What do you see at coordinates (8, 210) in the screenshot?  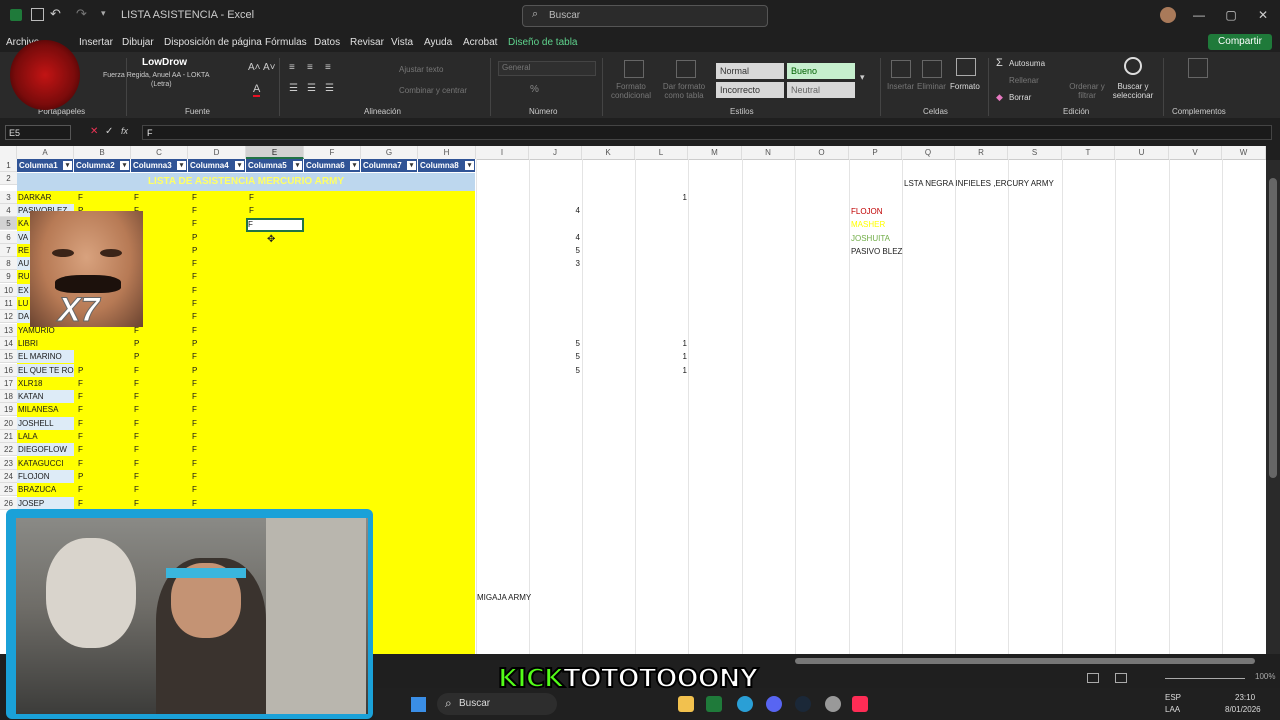 I see `row-header: 4` at bounding box center [8, 210].